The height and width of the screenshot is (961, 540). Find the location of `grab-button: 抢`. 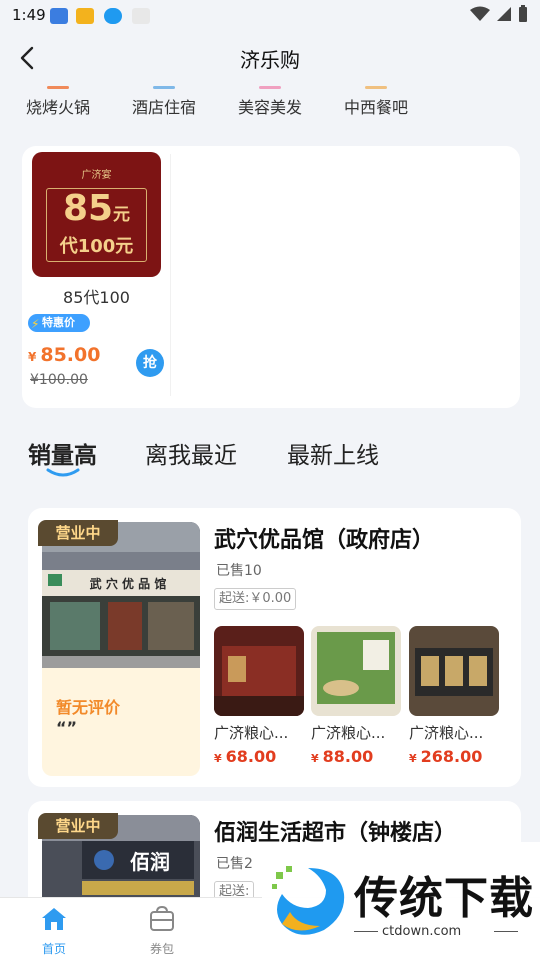

grab-button: 抢 is located at coordinates (150, 363).